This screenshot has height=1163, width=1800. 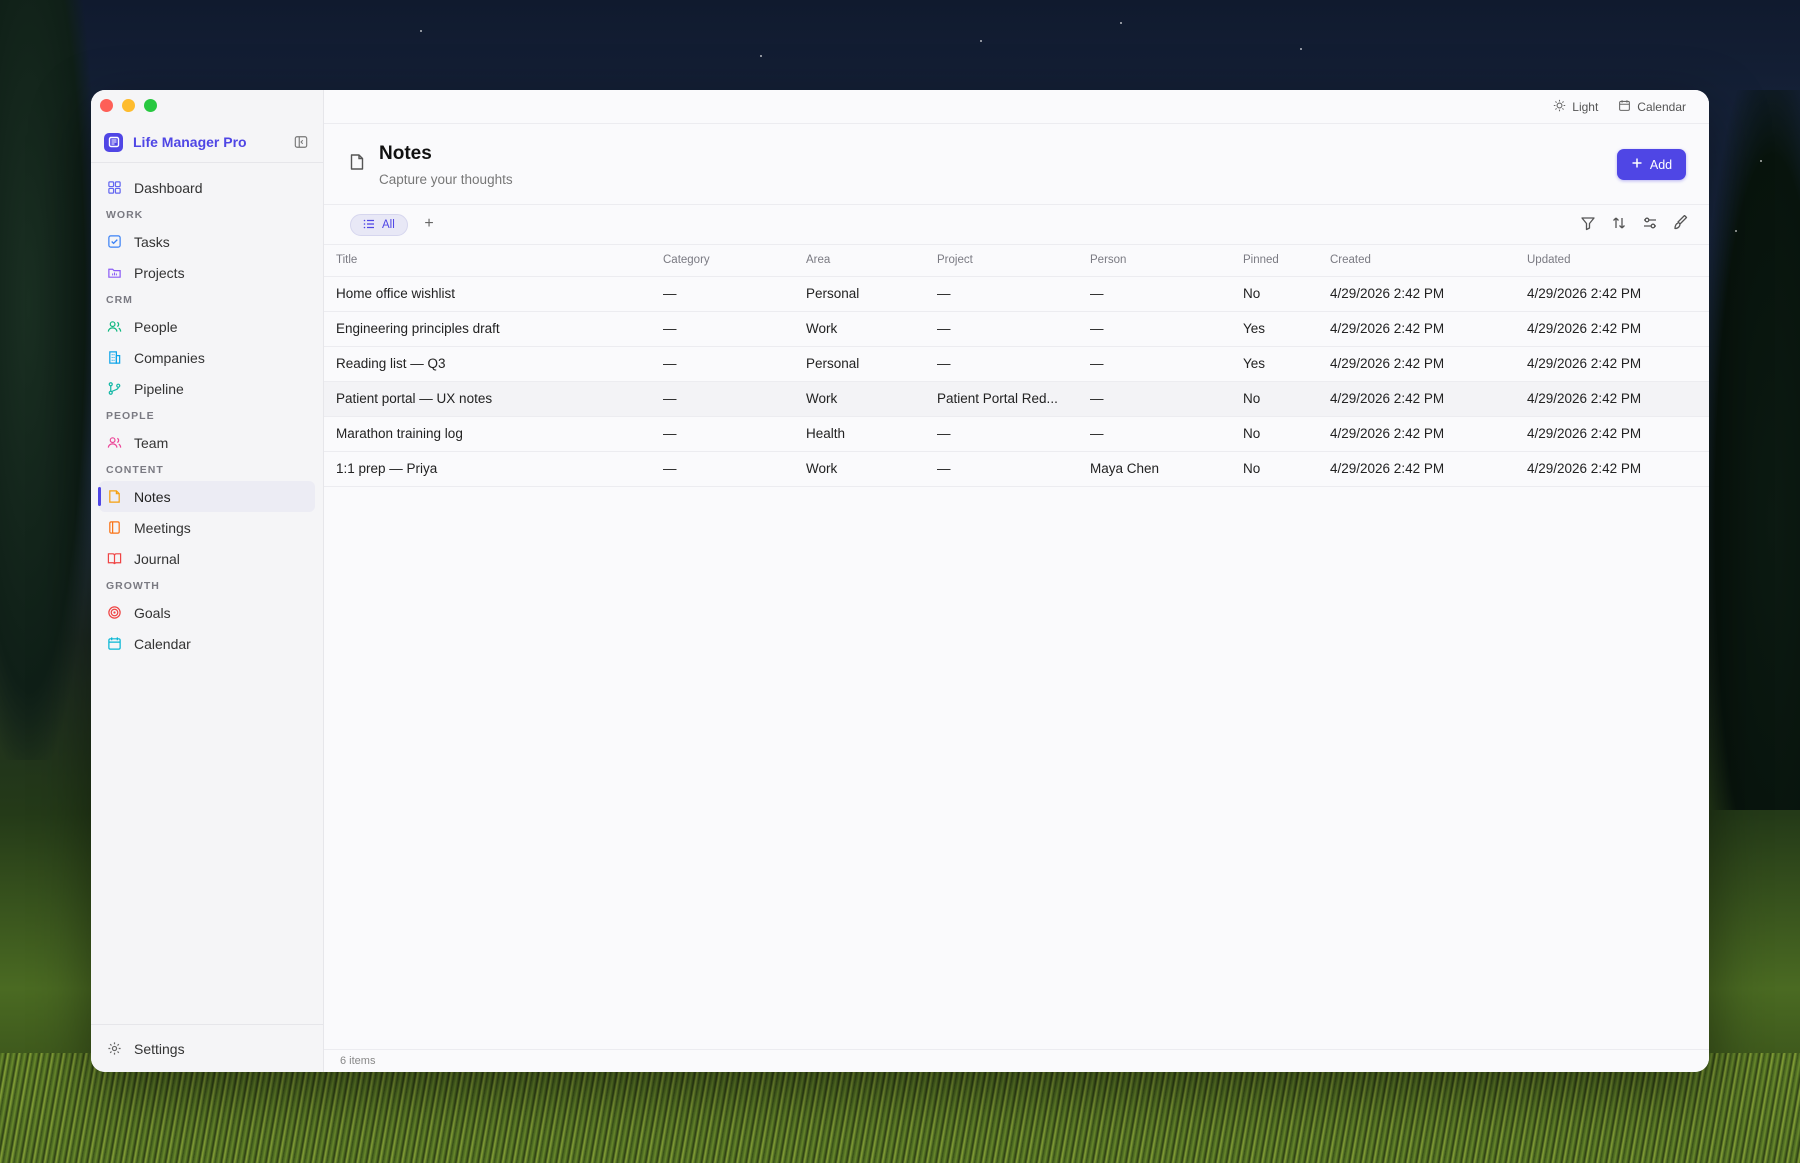 I want to click on sidebar-item-team: Team, so click(x=207, y=442).